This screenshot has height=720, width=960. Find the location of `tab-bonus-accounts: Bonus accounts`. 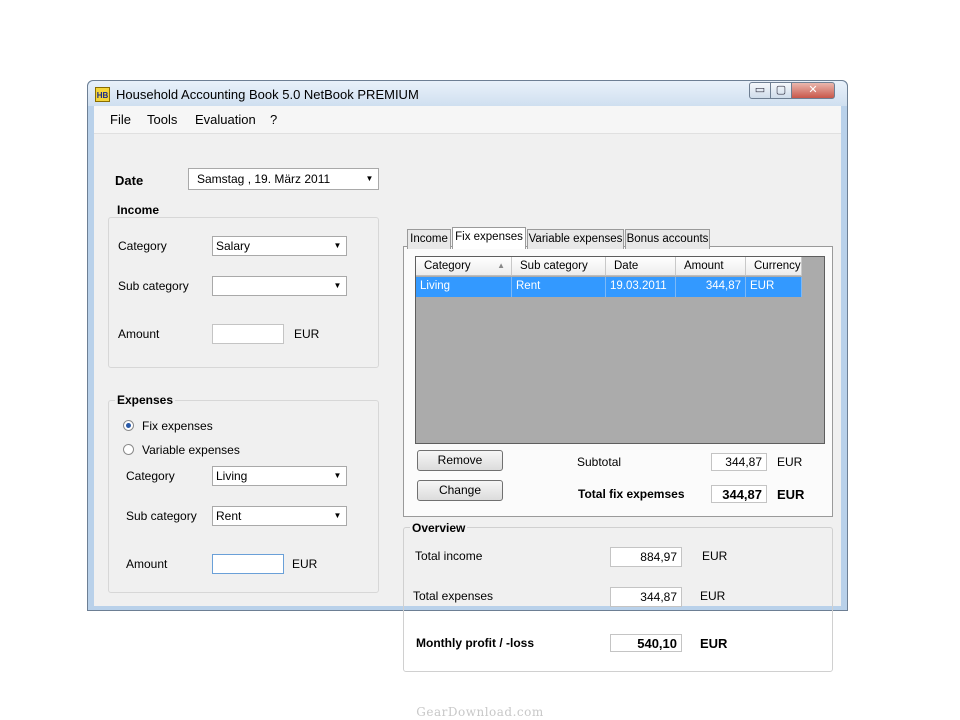

tab-bonus-accounts: Bonus accounts is located at coordinates (667, 239).